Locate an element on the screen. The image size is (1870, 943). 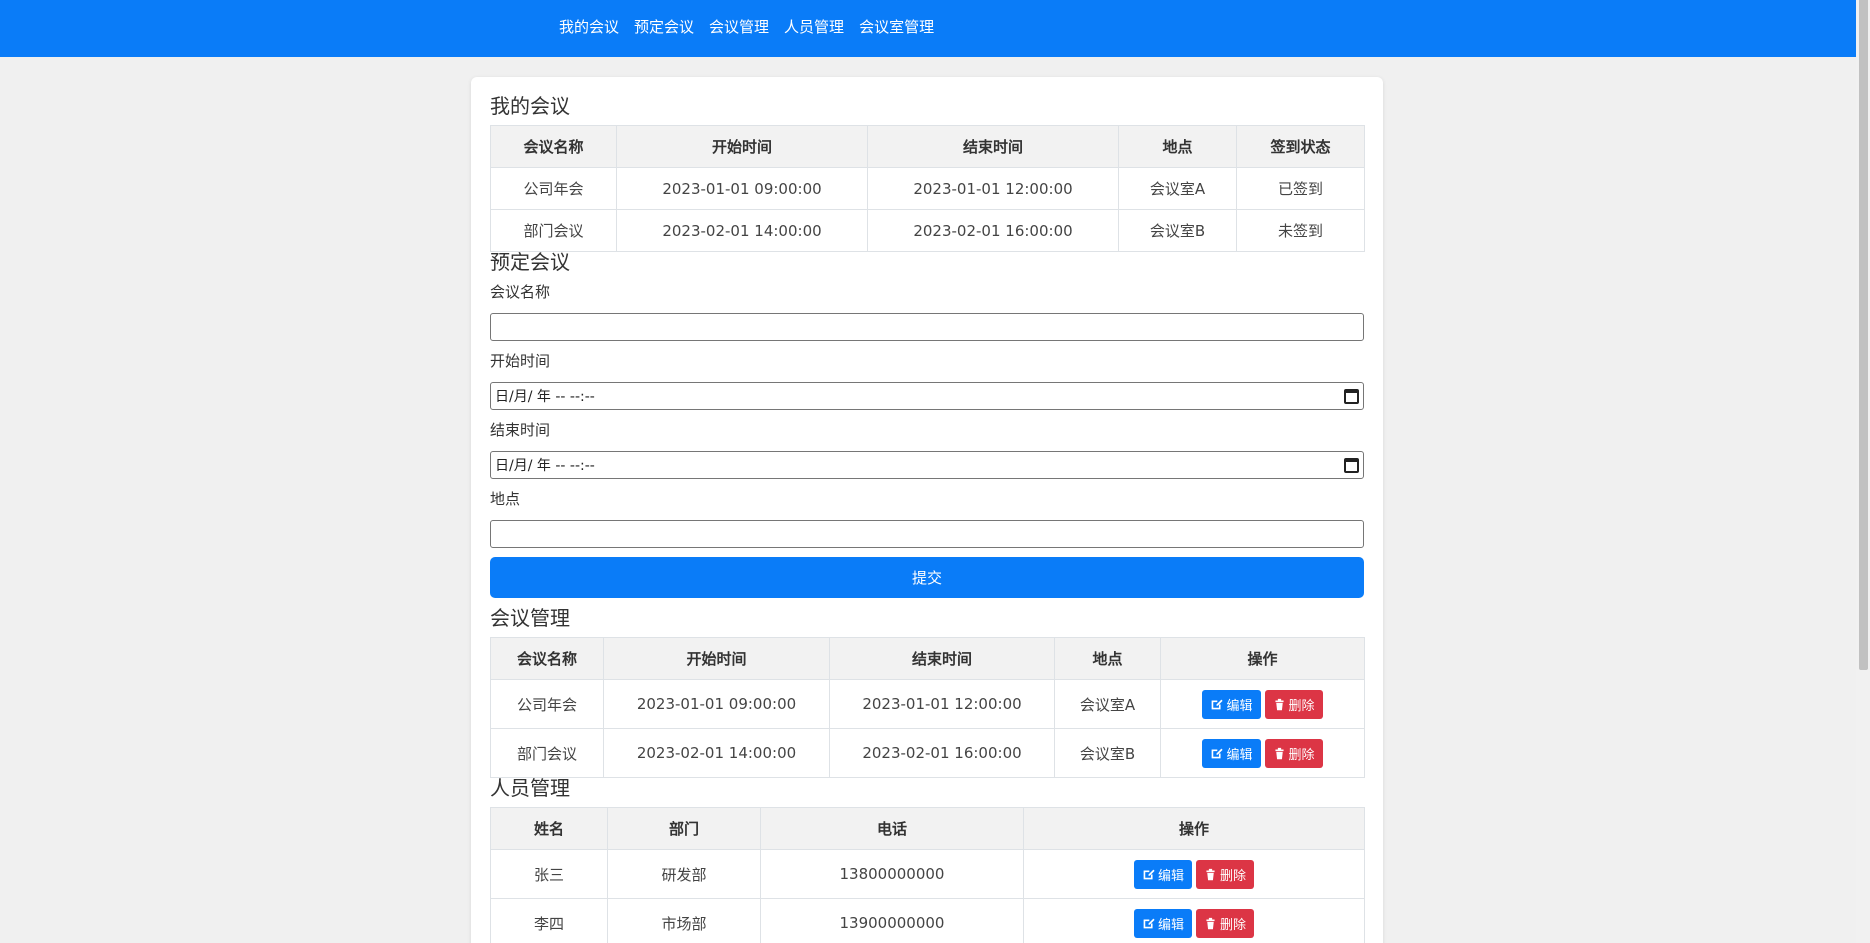
start-time-label: 开始时间 is located at coordinates (520, 361).